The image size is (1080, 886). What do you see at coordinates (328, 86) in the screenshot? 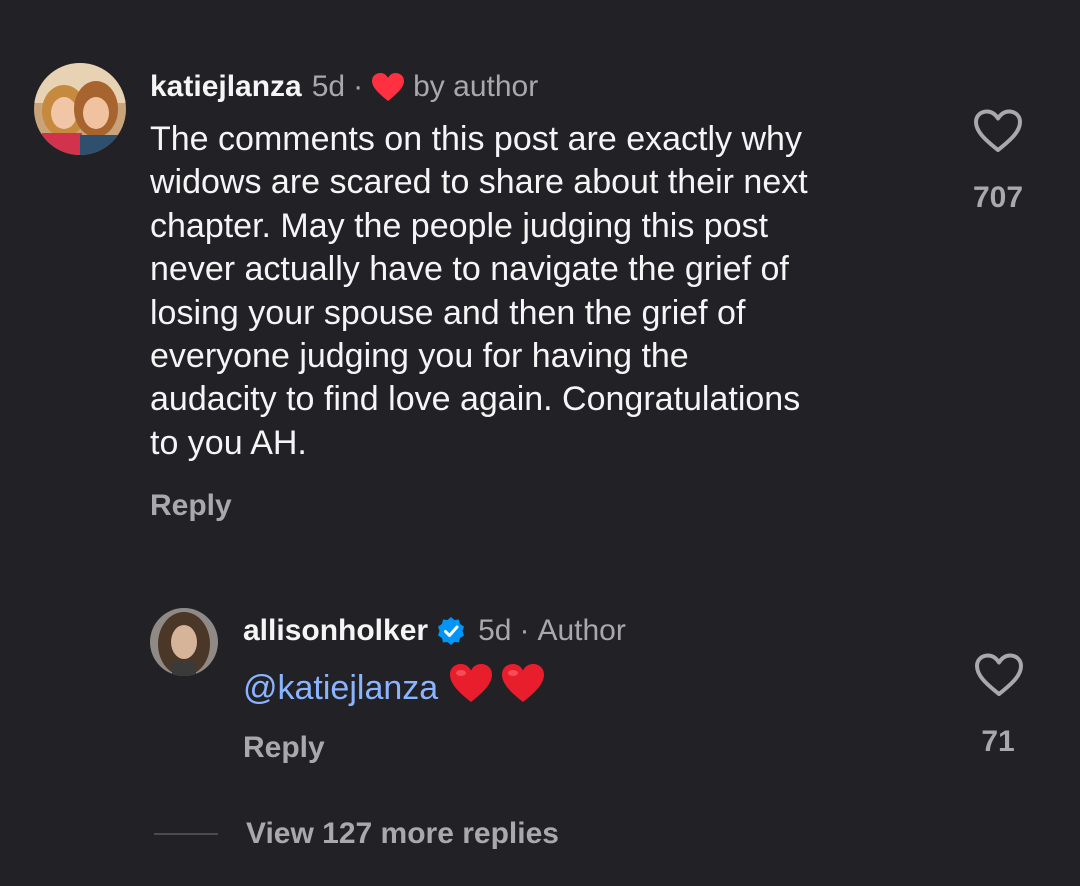
I see `comment-time: 5d` at bounding box center [328, 86].